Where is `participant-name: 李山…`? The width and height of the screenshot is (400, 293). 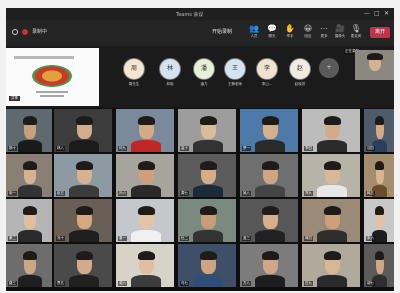
participant-name: 李山… is located at coordinates (267, 84).